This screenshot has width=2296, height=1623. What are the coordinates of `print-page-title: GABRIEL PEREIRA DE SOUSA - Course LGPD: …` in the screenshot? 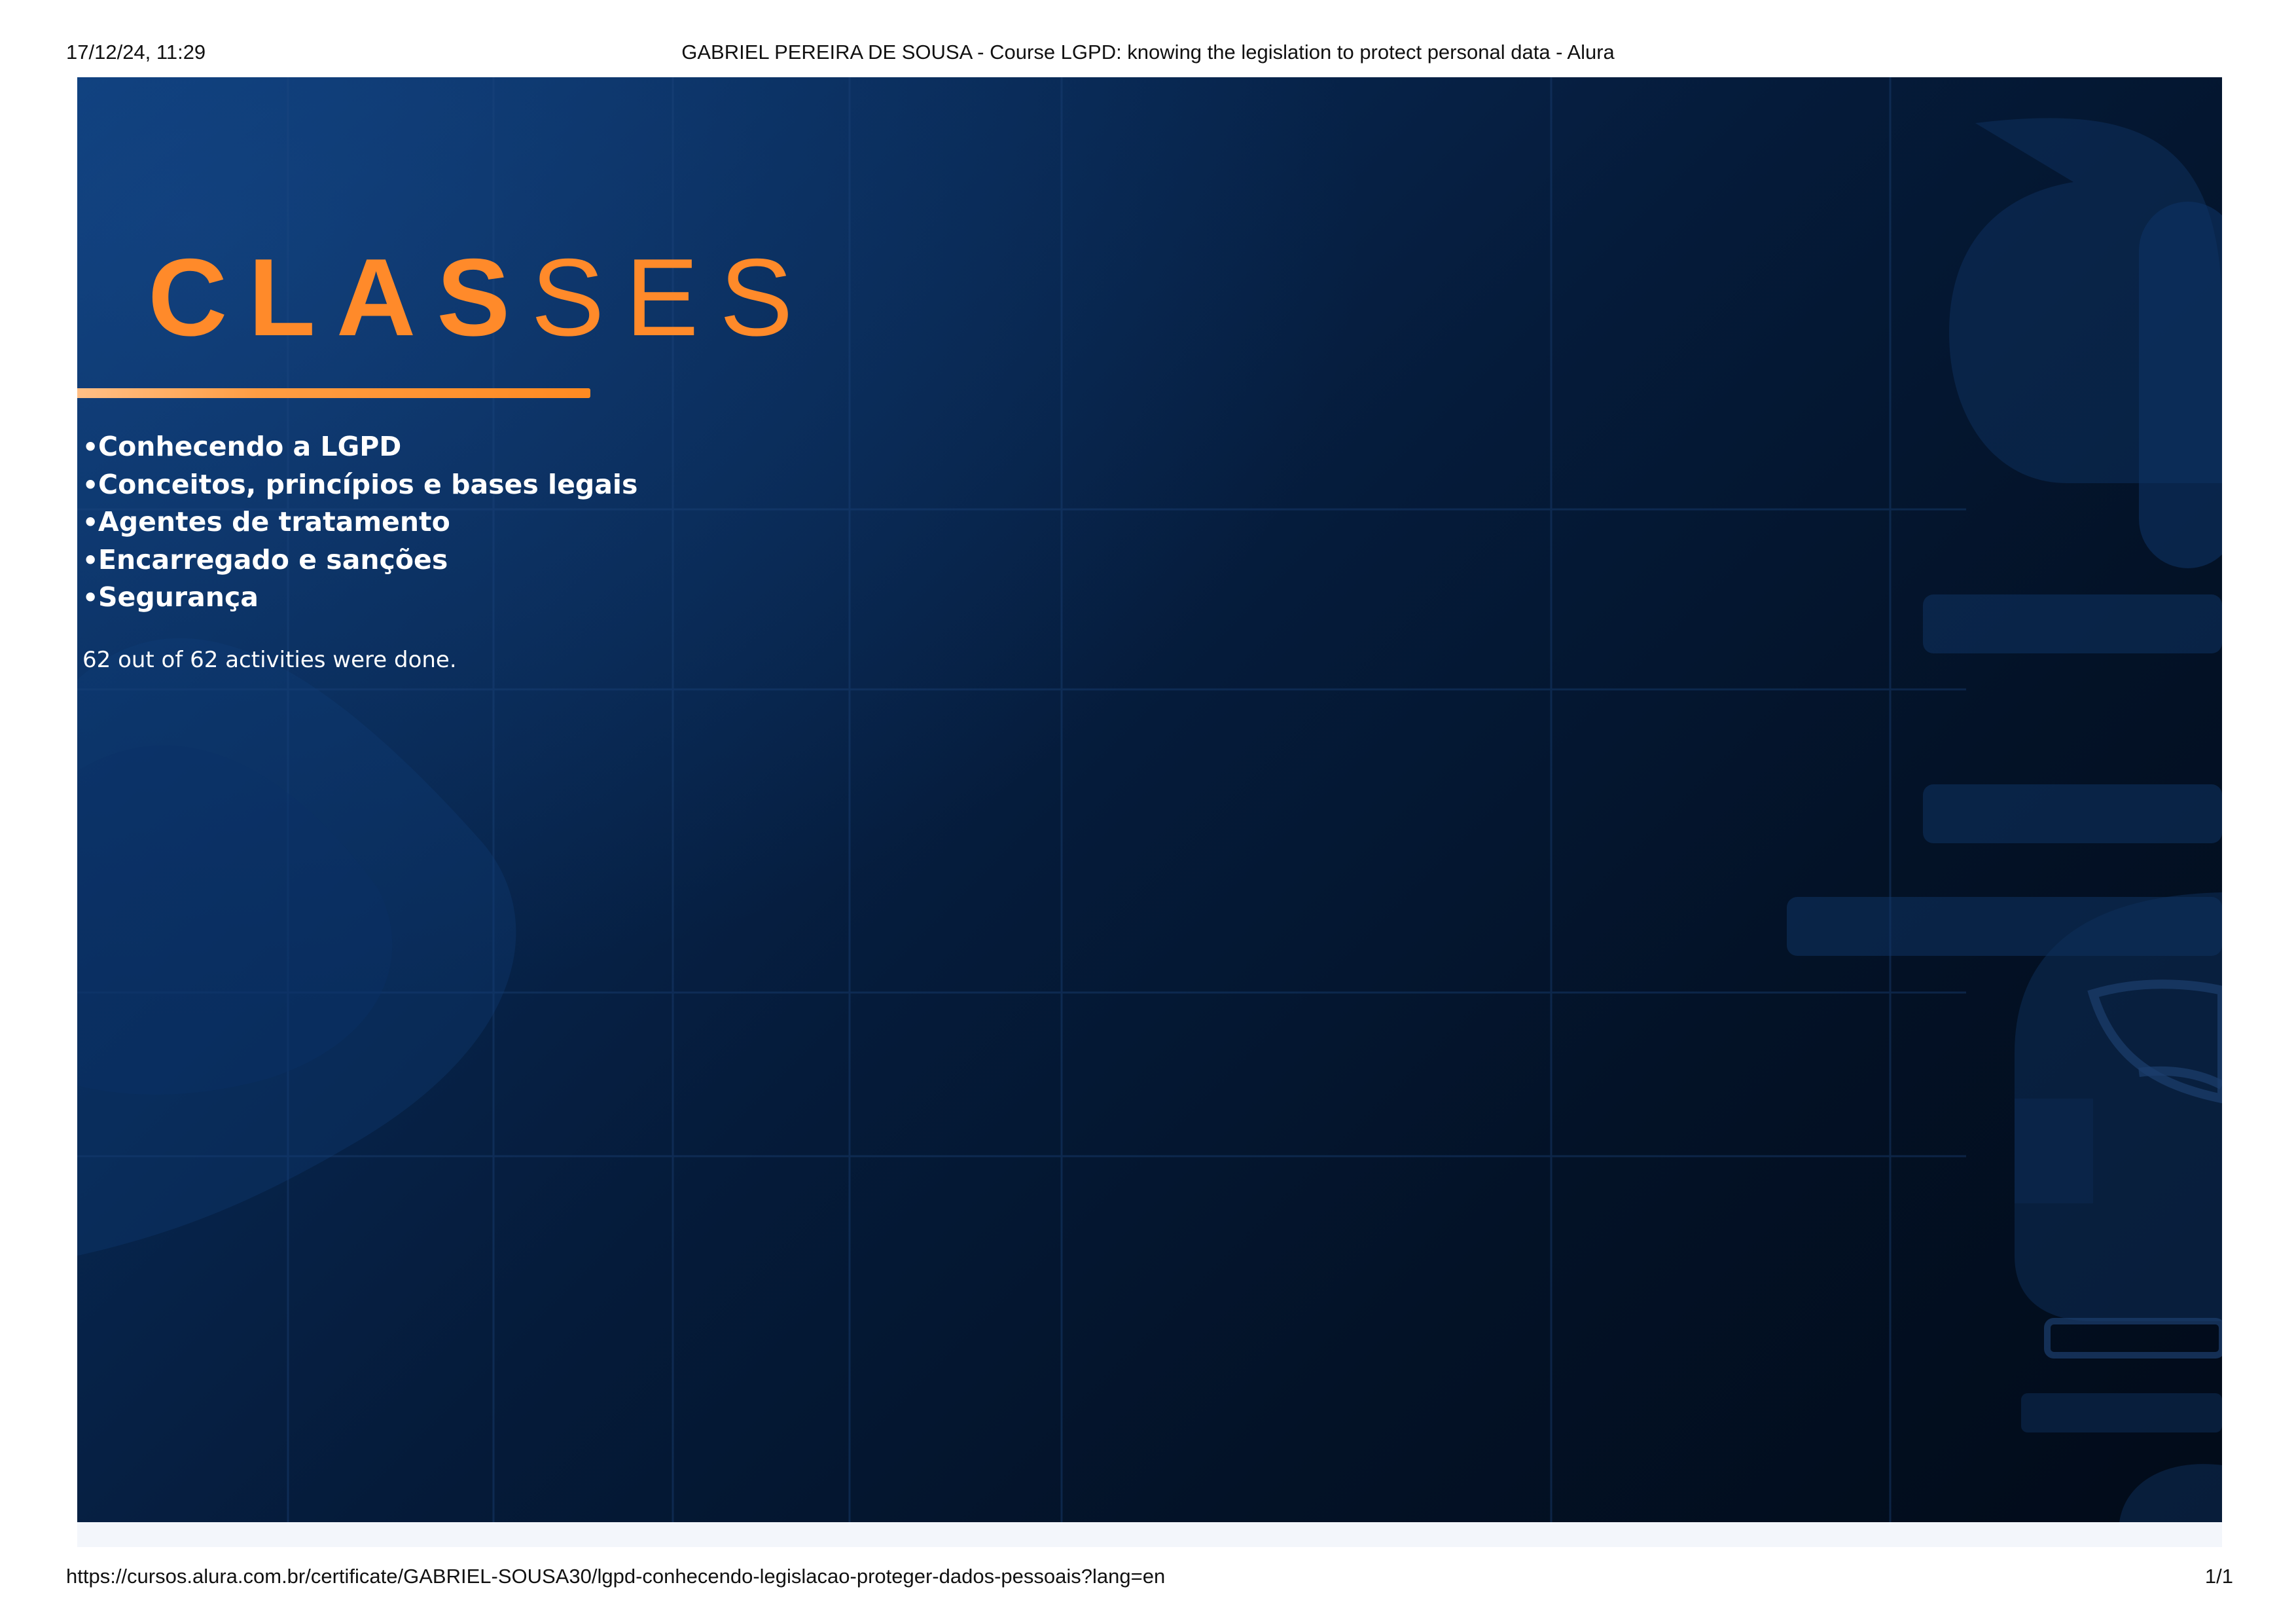 It's located at (1148, 52).